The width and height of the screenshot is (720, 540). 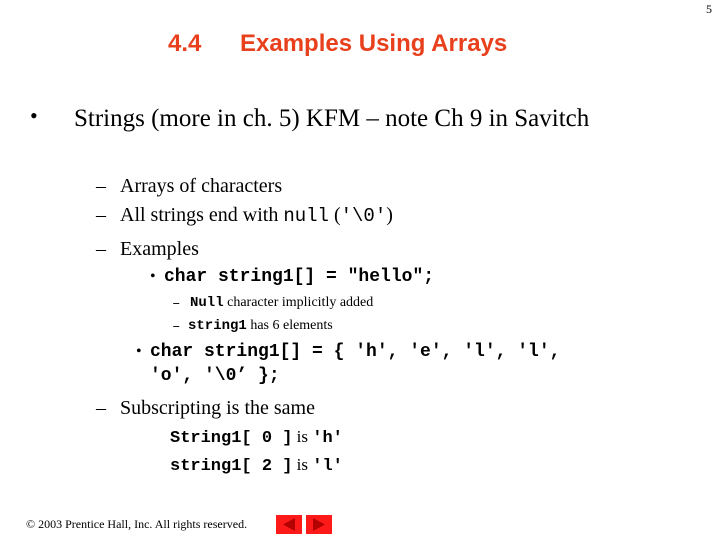 I want to click on sub-item-null-end: All strings end with null ('\0'), so click(x=256, y=215).